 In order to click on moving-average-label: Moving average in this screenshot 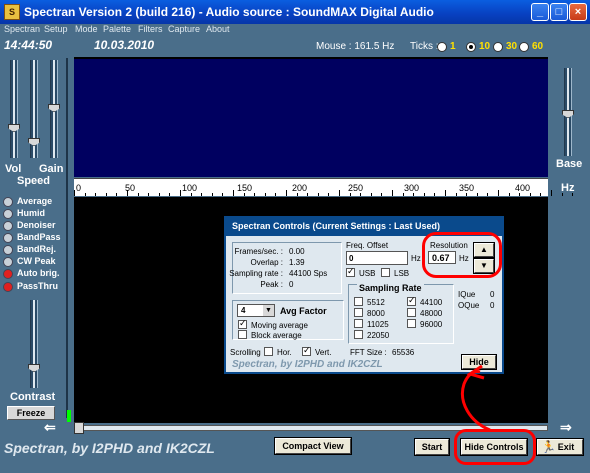, I will do `click(279, 325)`.